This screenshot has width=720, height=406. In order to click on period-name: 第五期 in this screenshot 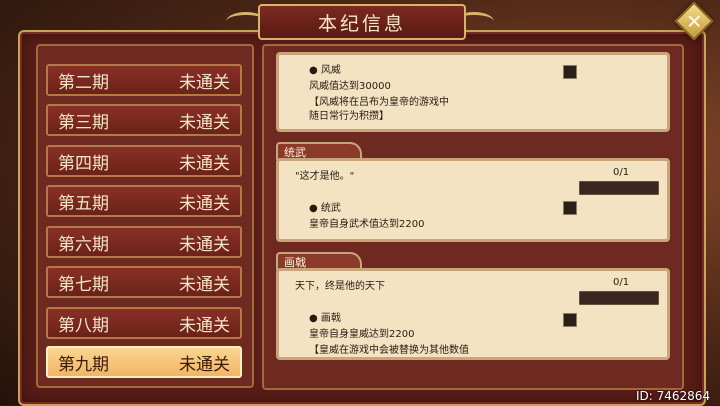, I will do `click(83, 203)`.